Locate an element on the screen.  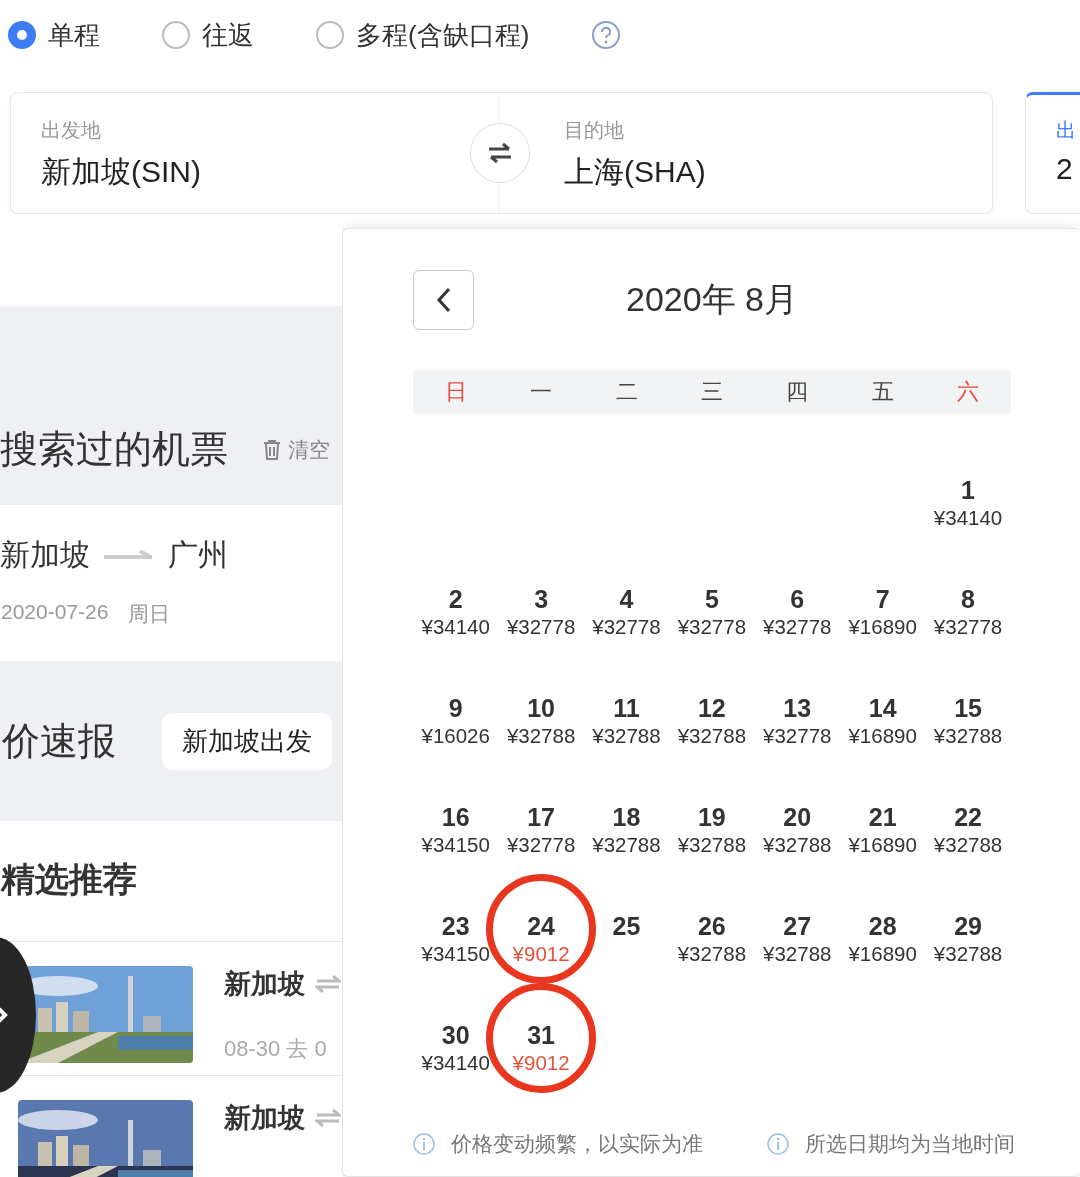
calendar-day: 5 ¥32778 is located at coordinates (712, 639).